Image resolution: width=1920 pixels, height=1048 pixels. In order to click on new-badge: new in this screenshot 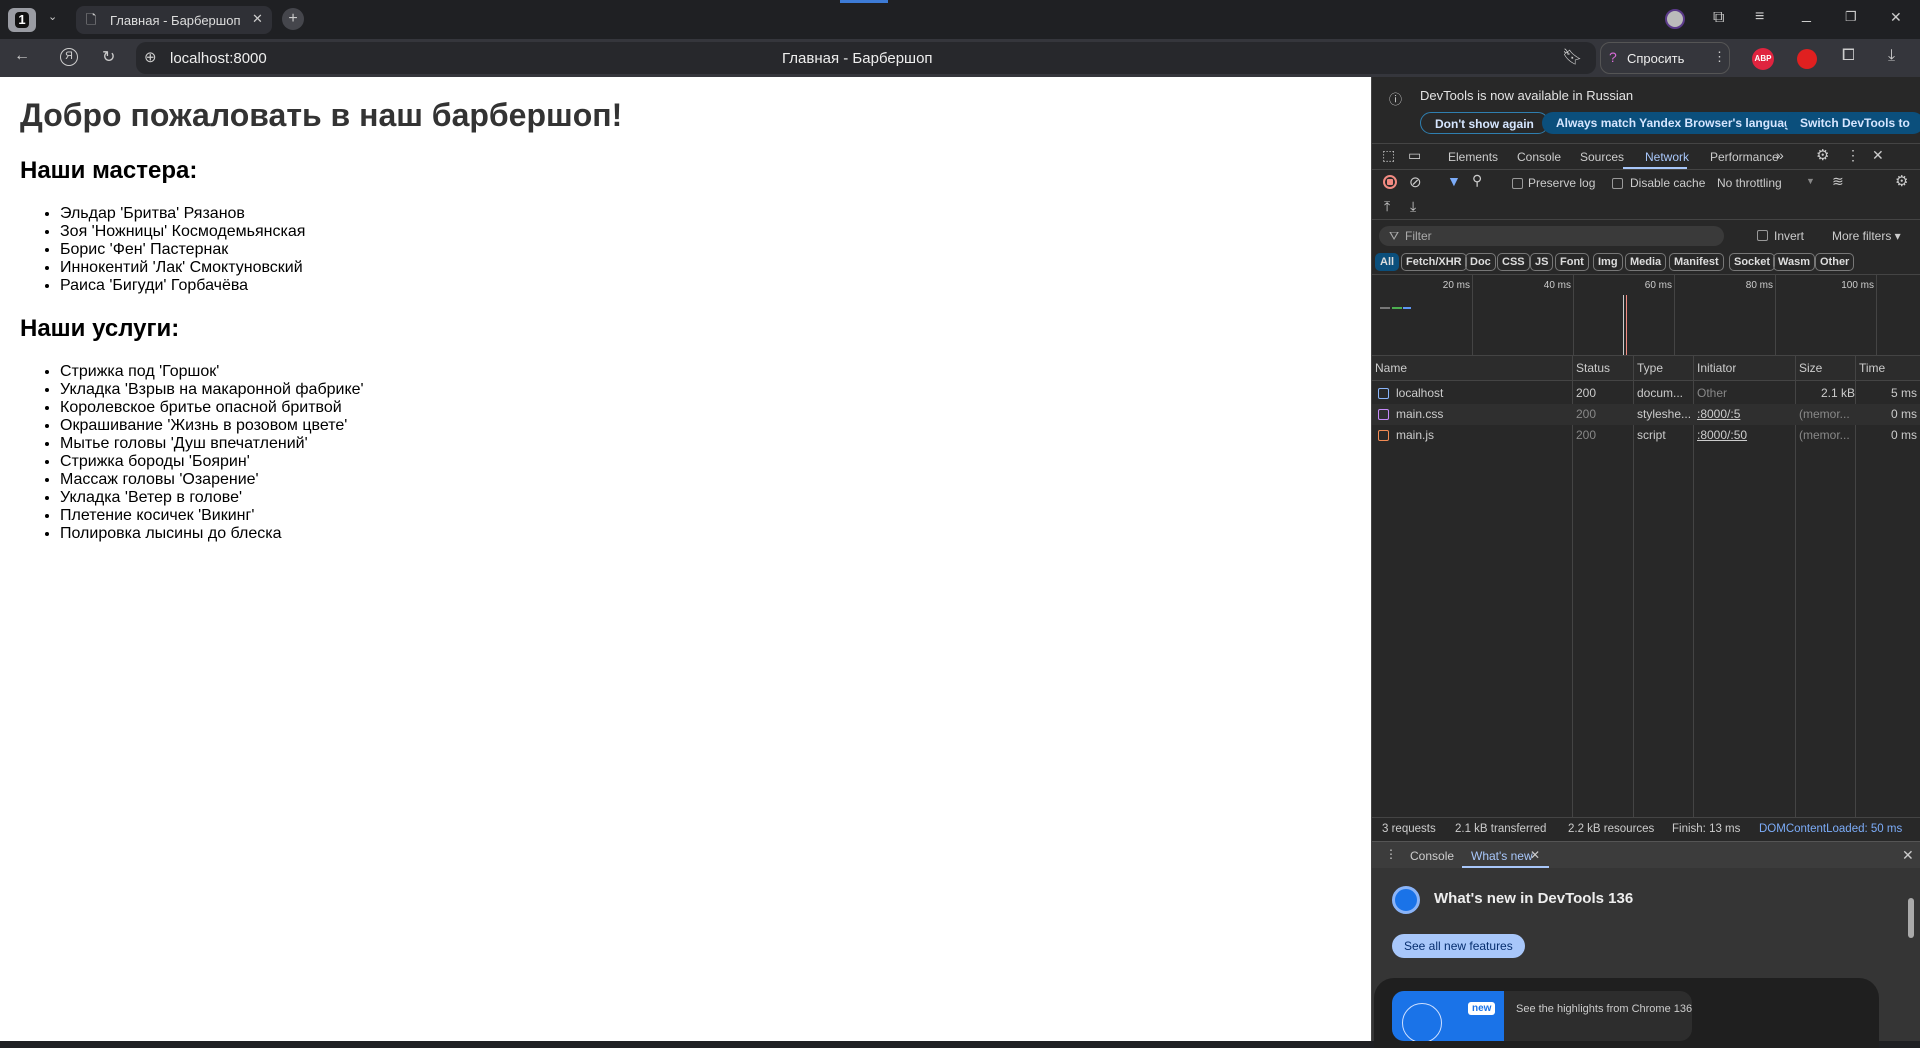, I will do `click(1482, 1008)`.